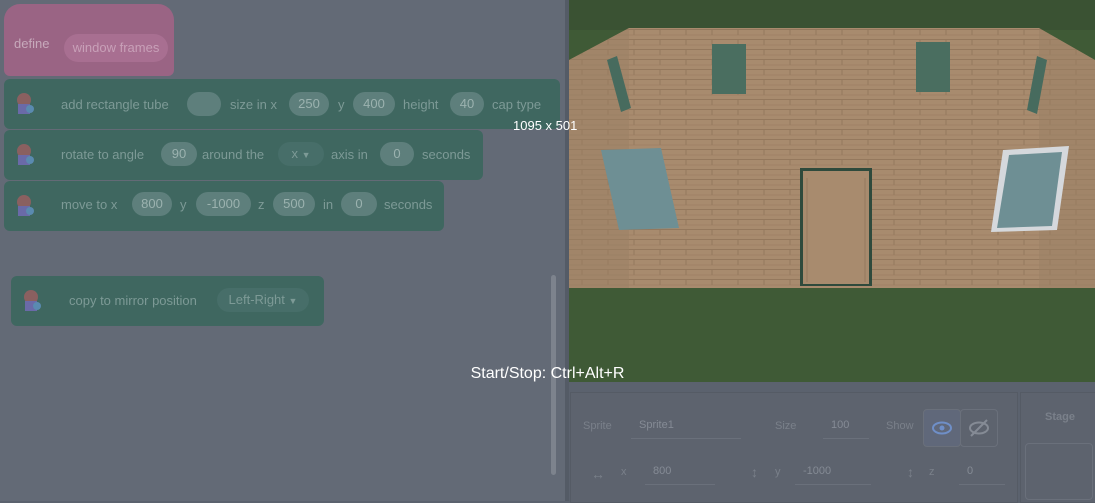 This screenshot has width=1095, height=503. I want to click on define-keyword: define, so click(32, 43).